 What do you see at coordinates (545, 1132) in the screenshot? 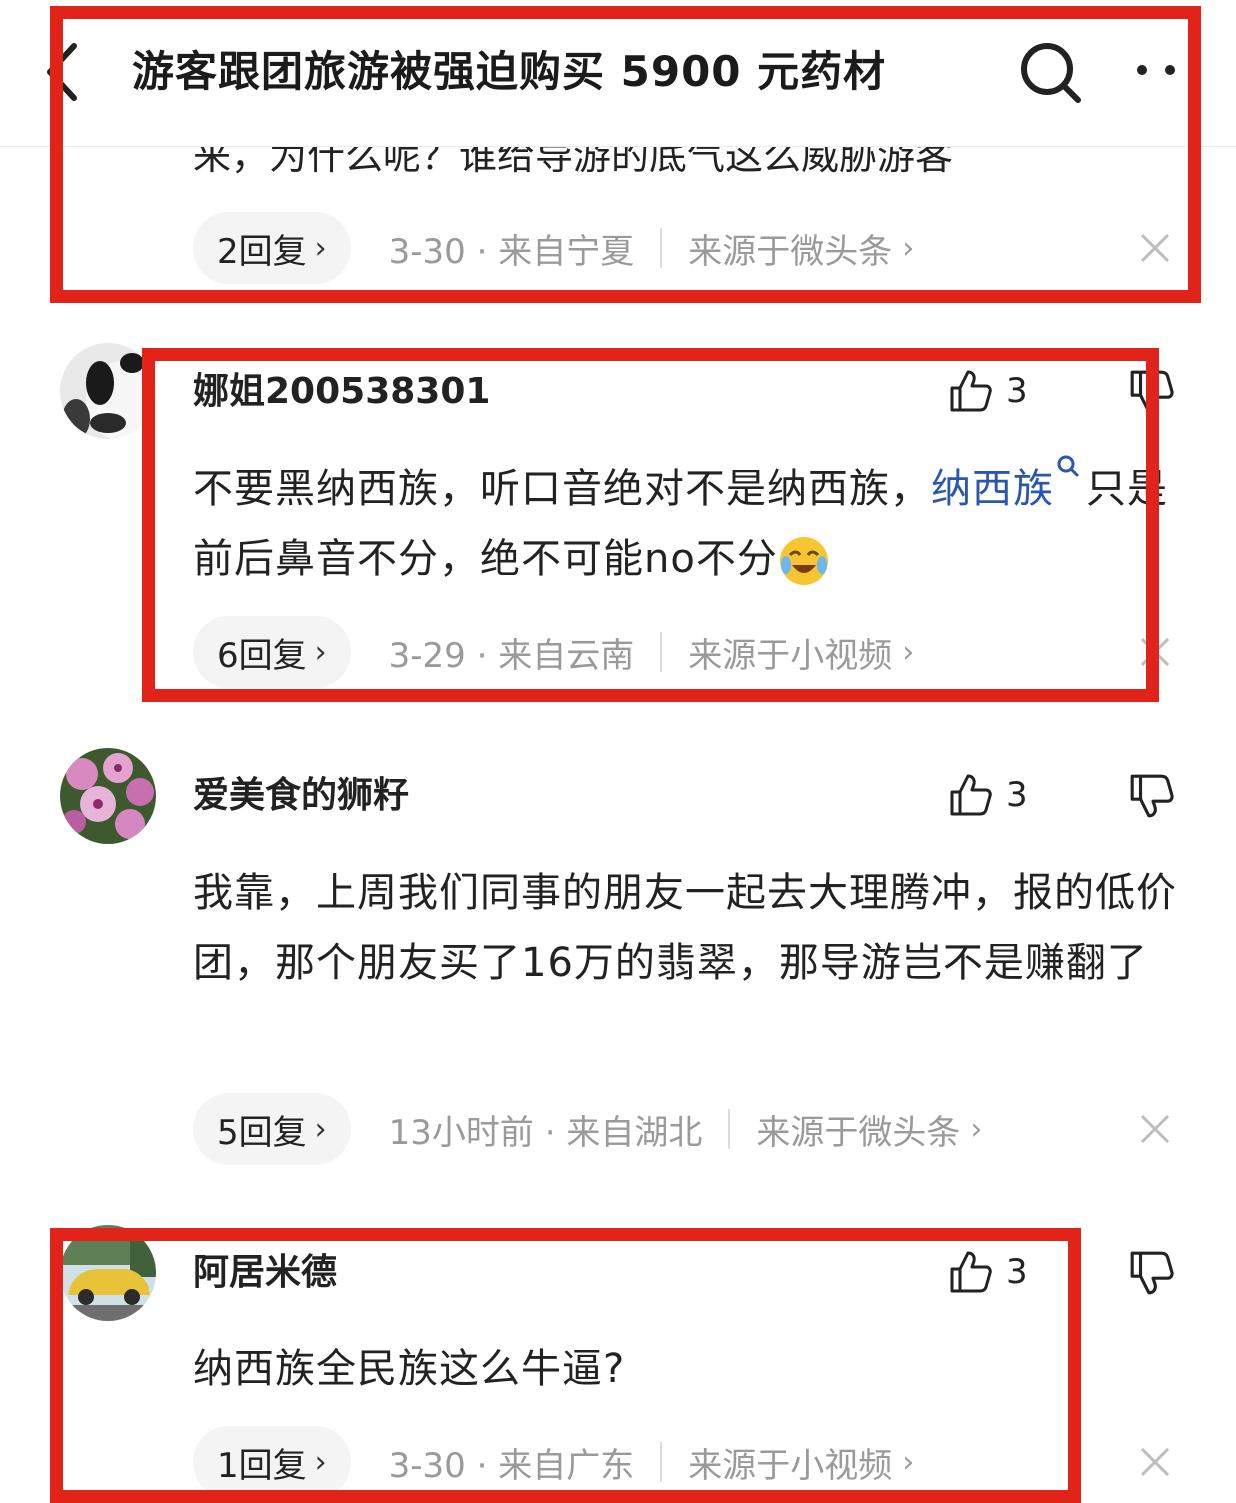
I see `comment-time-location: 13小时前 · 来自湖北` at bounding box center [545, 1132].